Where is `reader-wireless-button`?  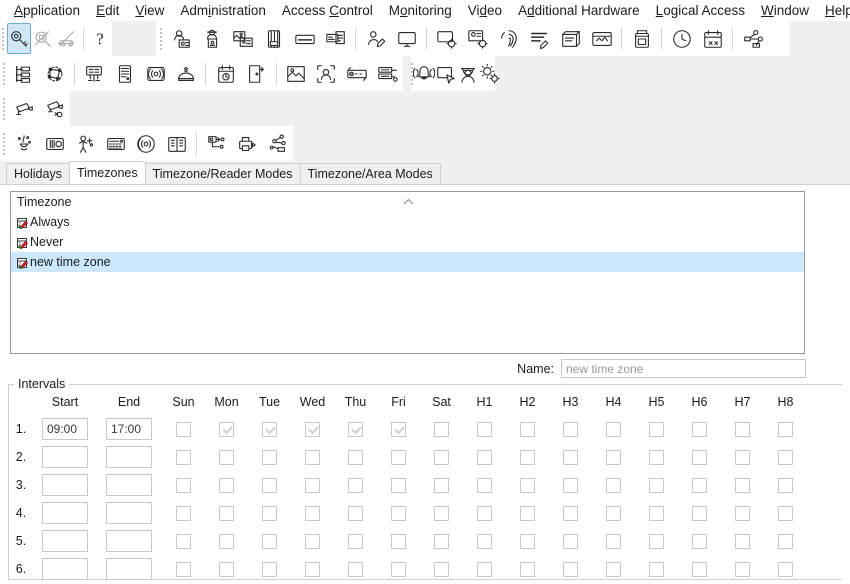 reader-wireless-button is located at coordinates (155, 73).